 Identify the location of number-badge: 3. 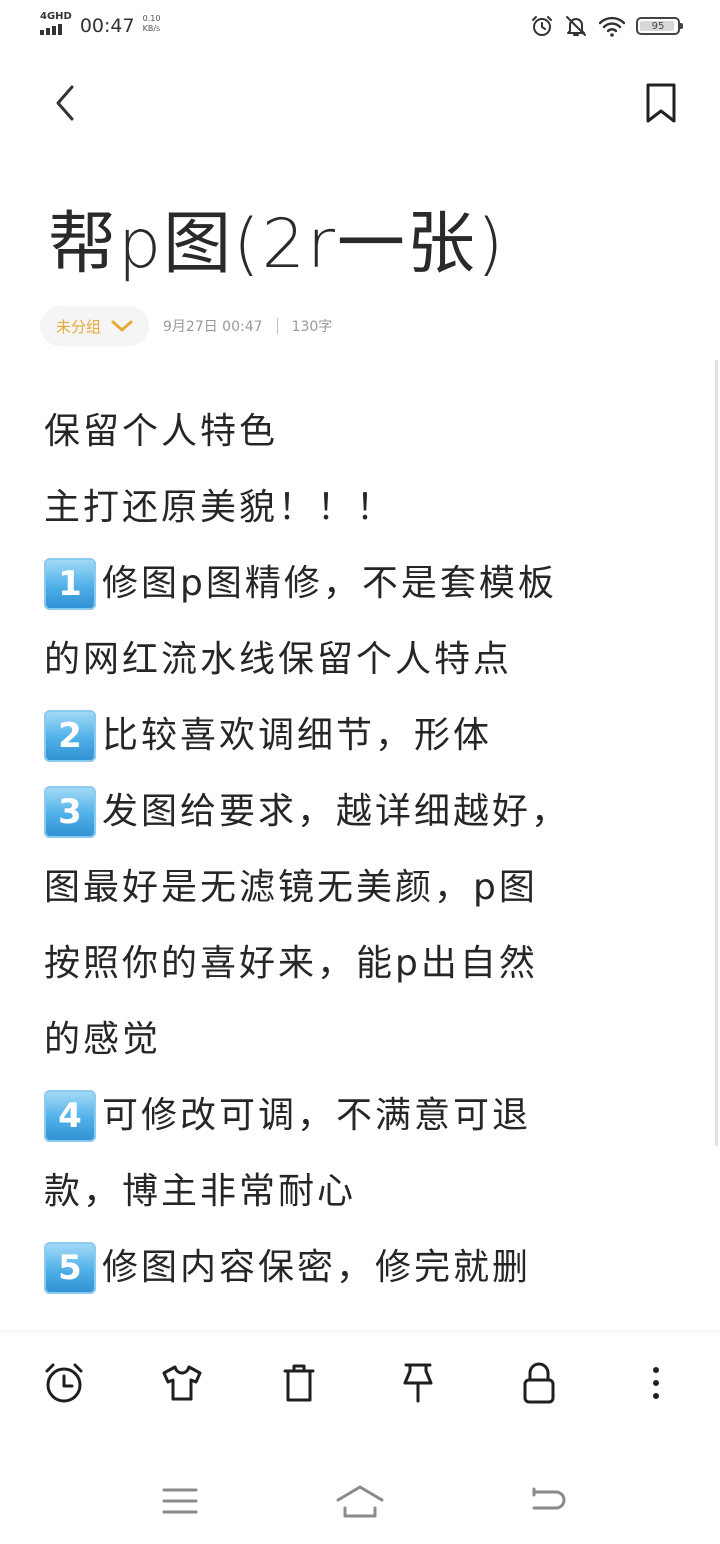
(70, 812).